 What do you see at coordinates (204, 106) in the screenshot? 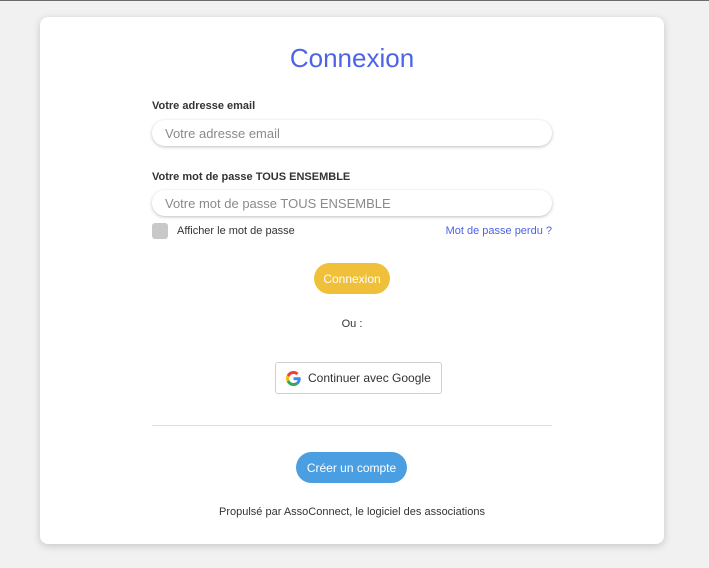
I see `email-label: Votre adresse email` at bounding box center [204, 106].